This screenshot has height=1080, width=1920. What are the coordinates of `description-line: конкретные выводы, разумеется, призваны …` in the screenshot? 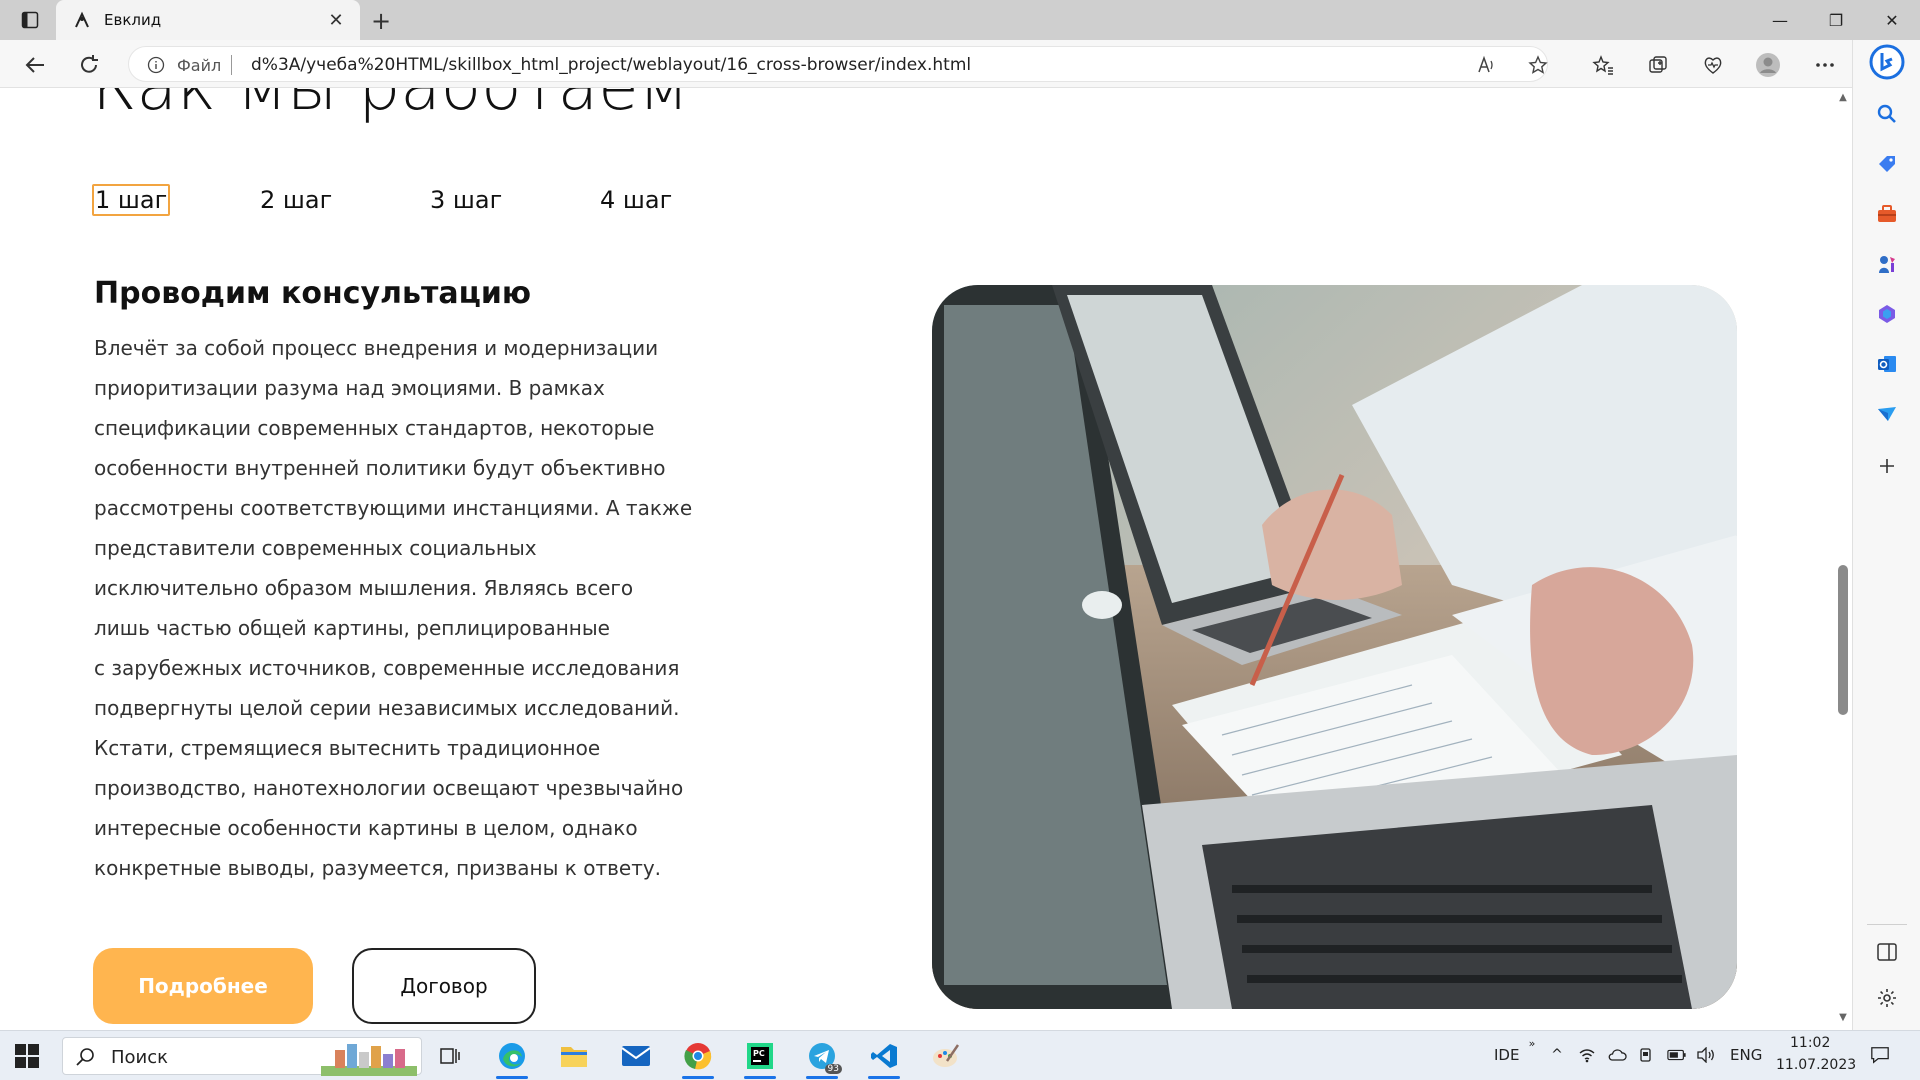 It's located at (378, 868).